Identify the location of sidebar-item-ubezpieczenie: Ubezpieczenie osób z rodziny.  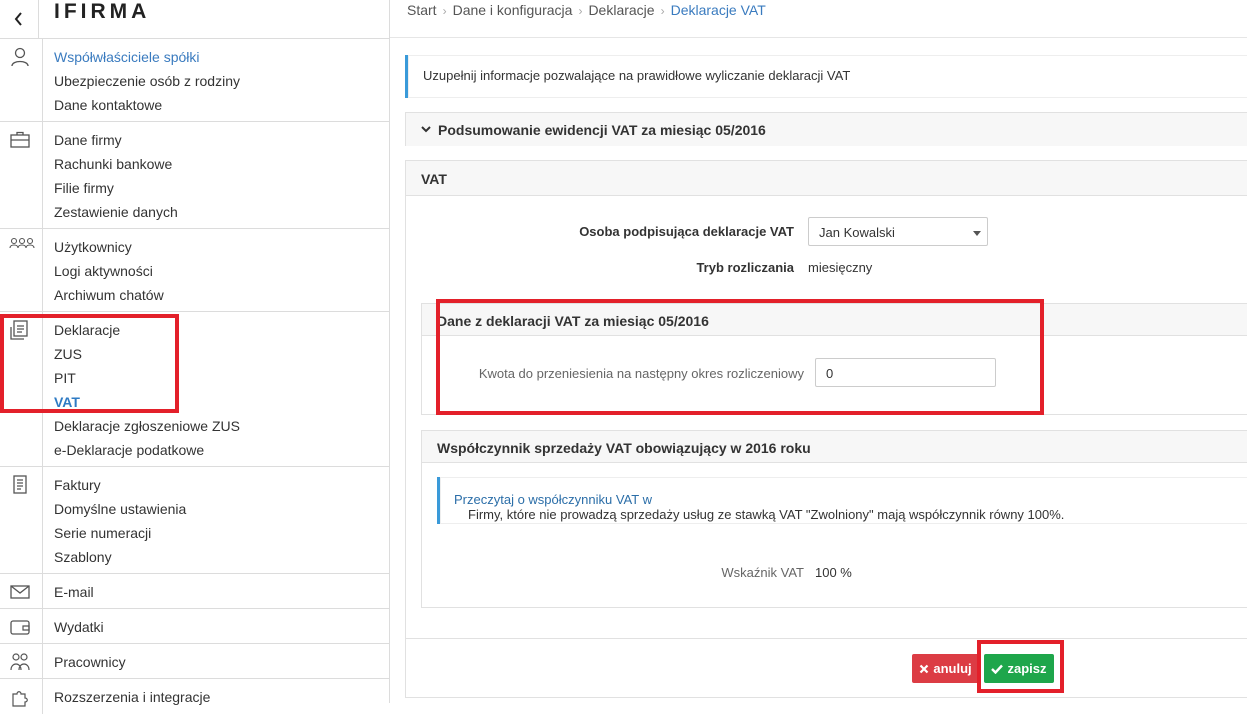
(147, 81).